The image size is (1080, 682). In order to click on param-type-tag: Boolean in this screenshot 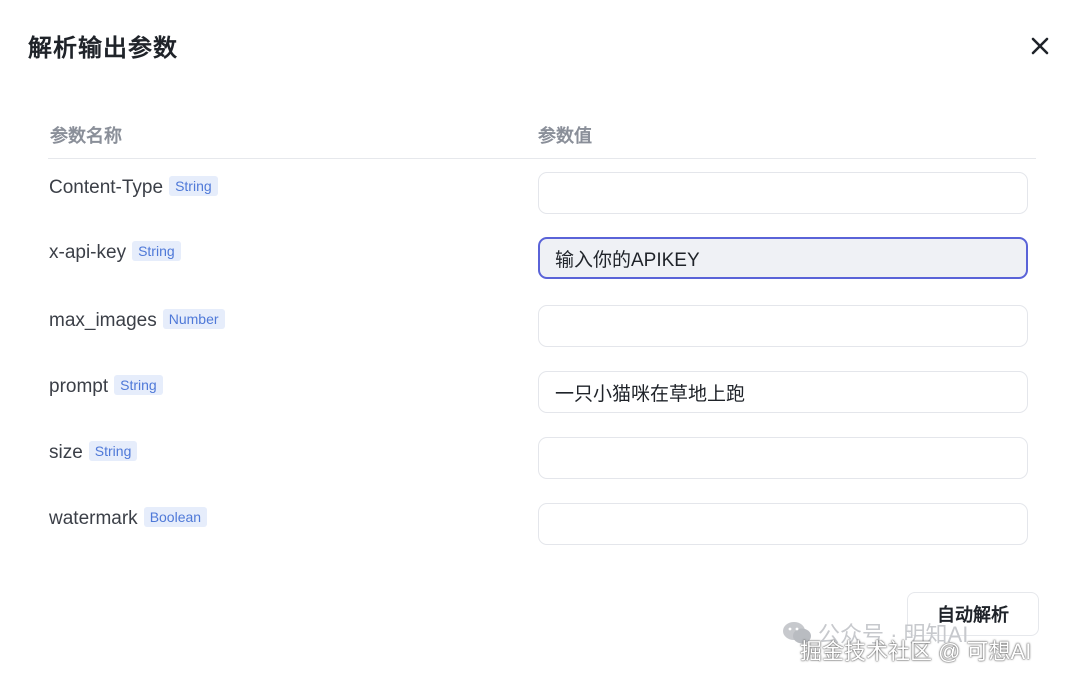, I will do `click(175, 517)`.